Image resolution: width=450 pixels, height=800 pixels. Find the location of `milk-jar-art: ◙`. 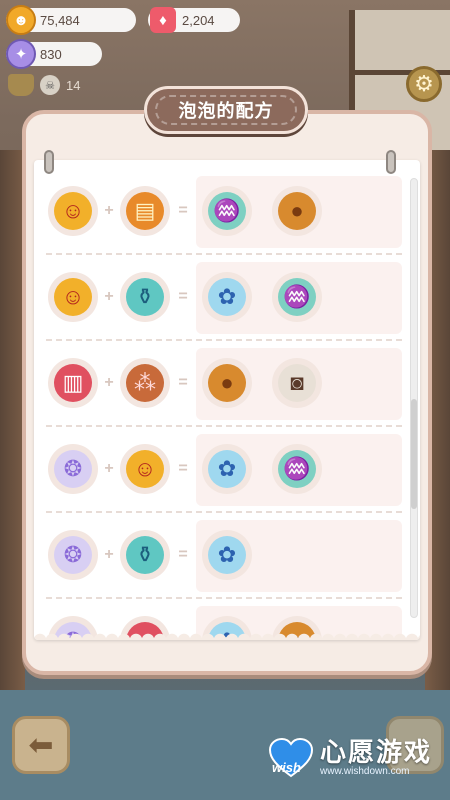

milk-jar-art: ◙ is located at coordinates (297, 383).